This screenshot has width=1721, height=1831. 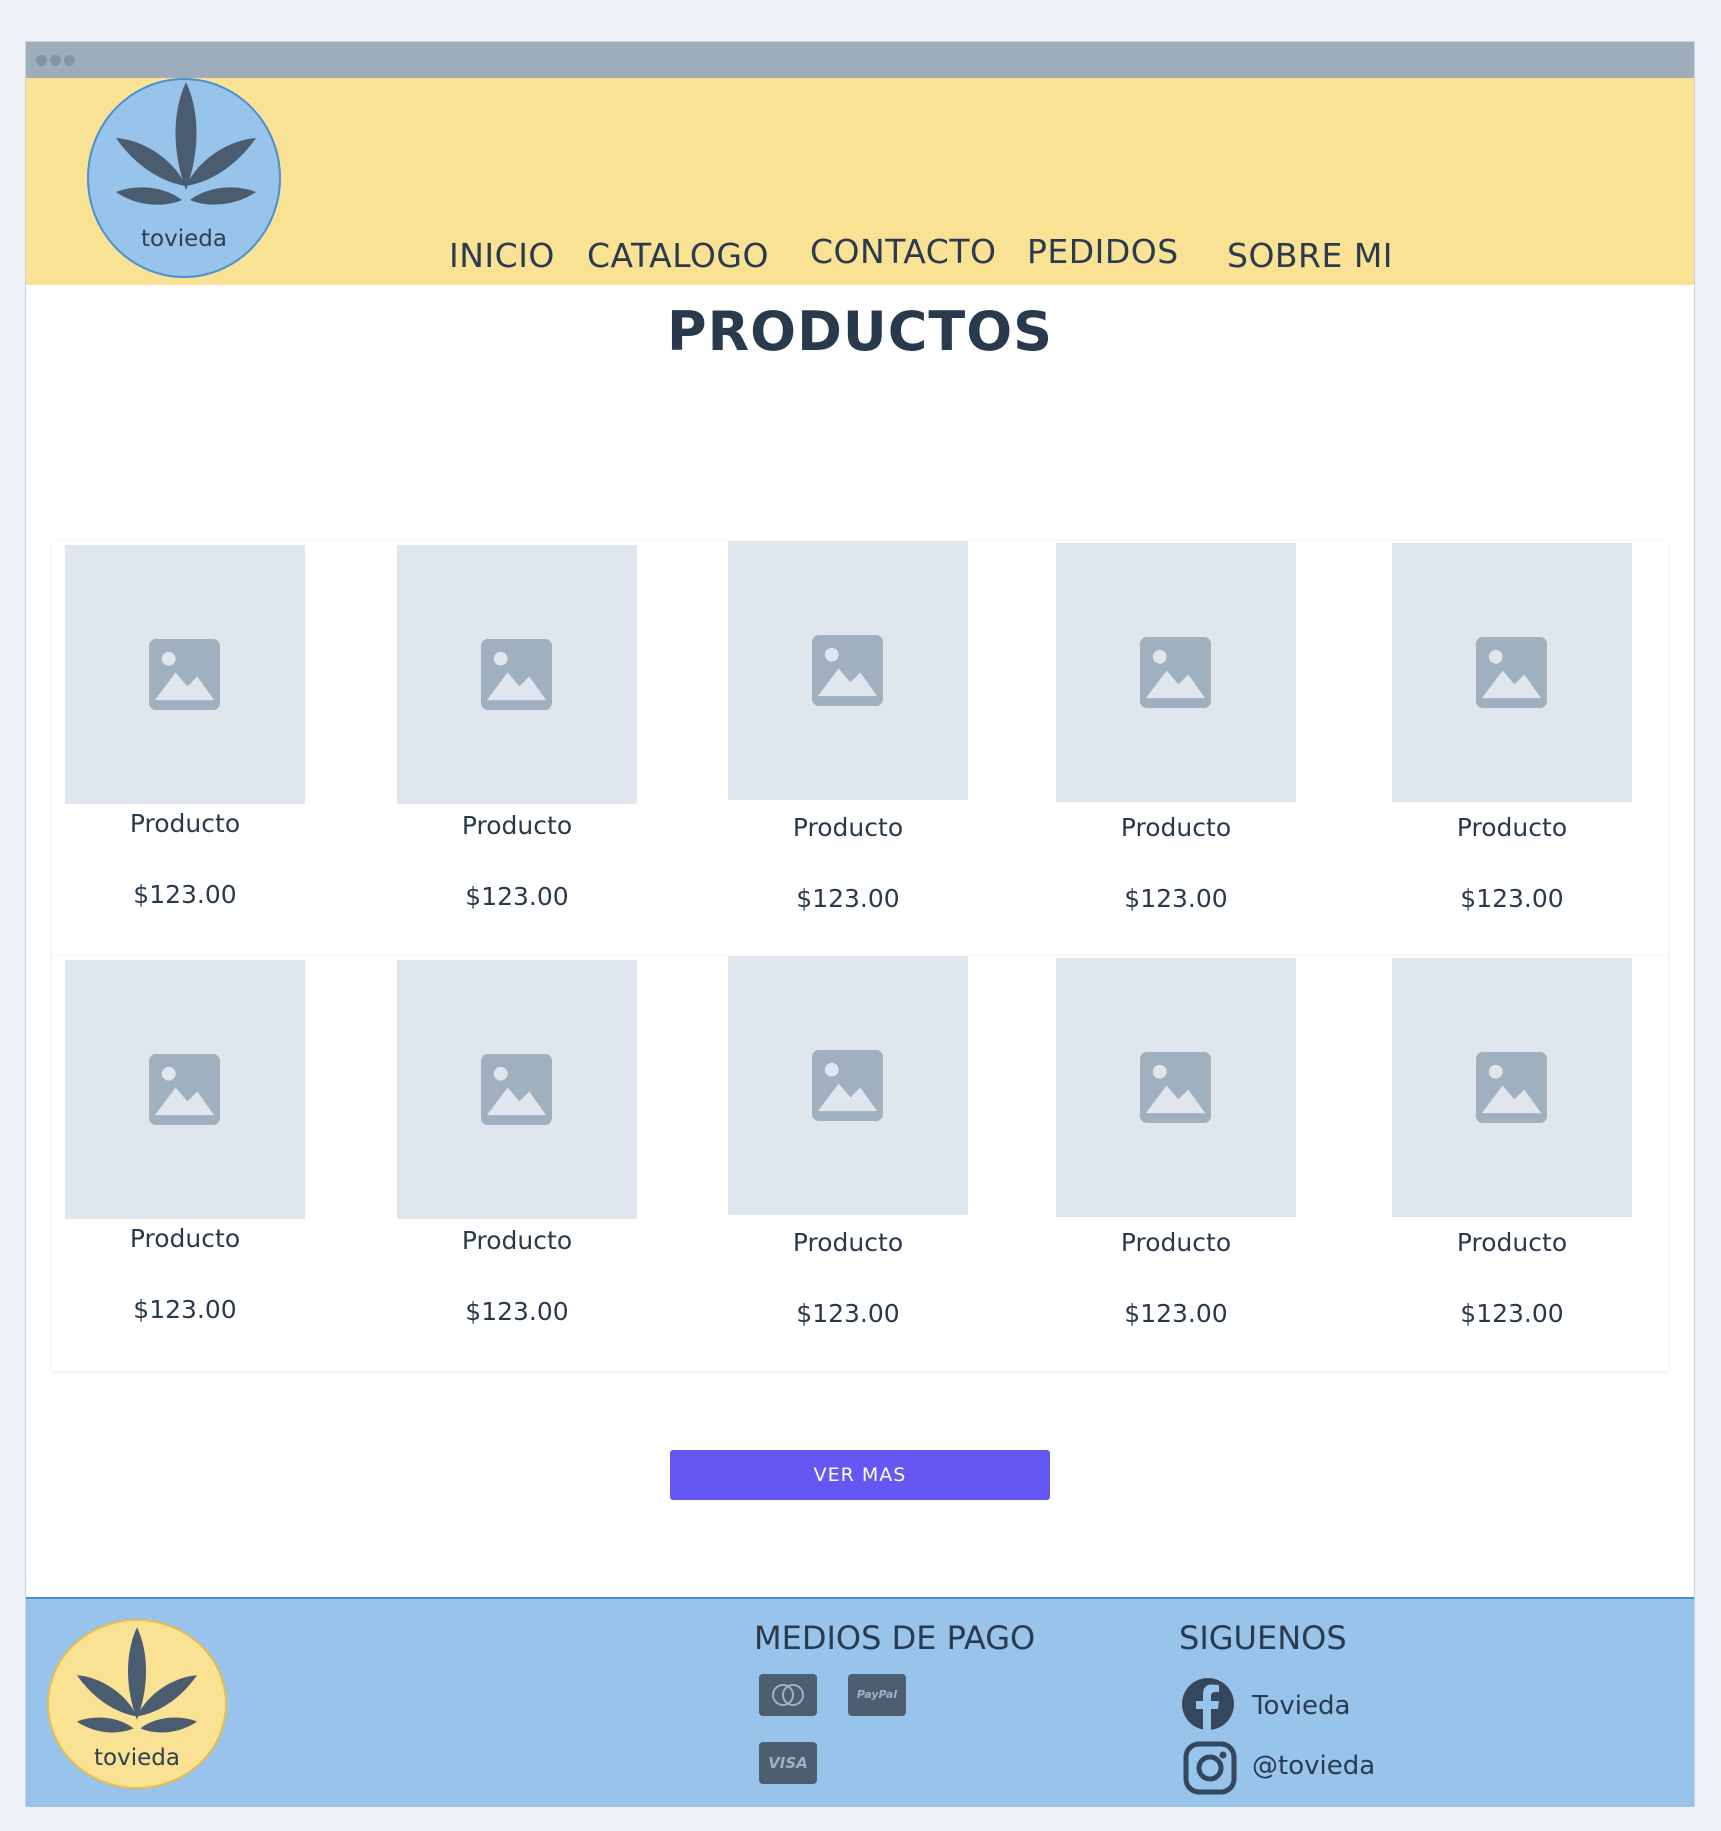 I want to click on payments-title: MEDIOS DE PAGO, so click(x=895, y=1638).